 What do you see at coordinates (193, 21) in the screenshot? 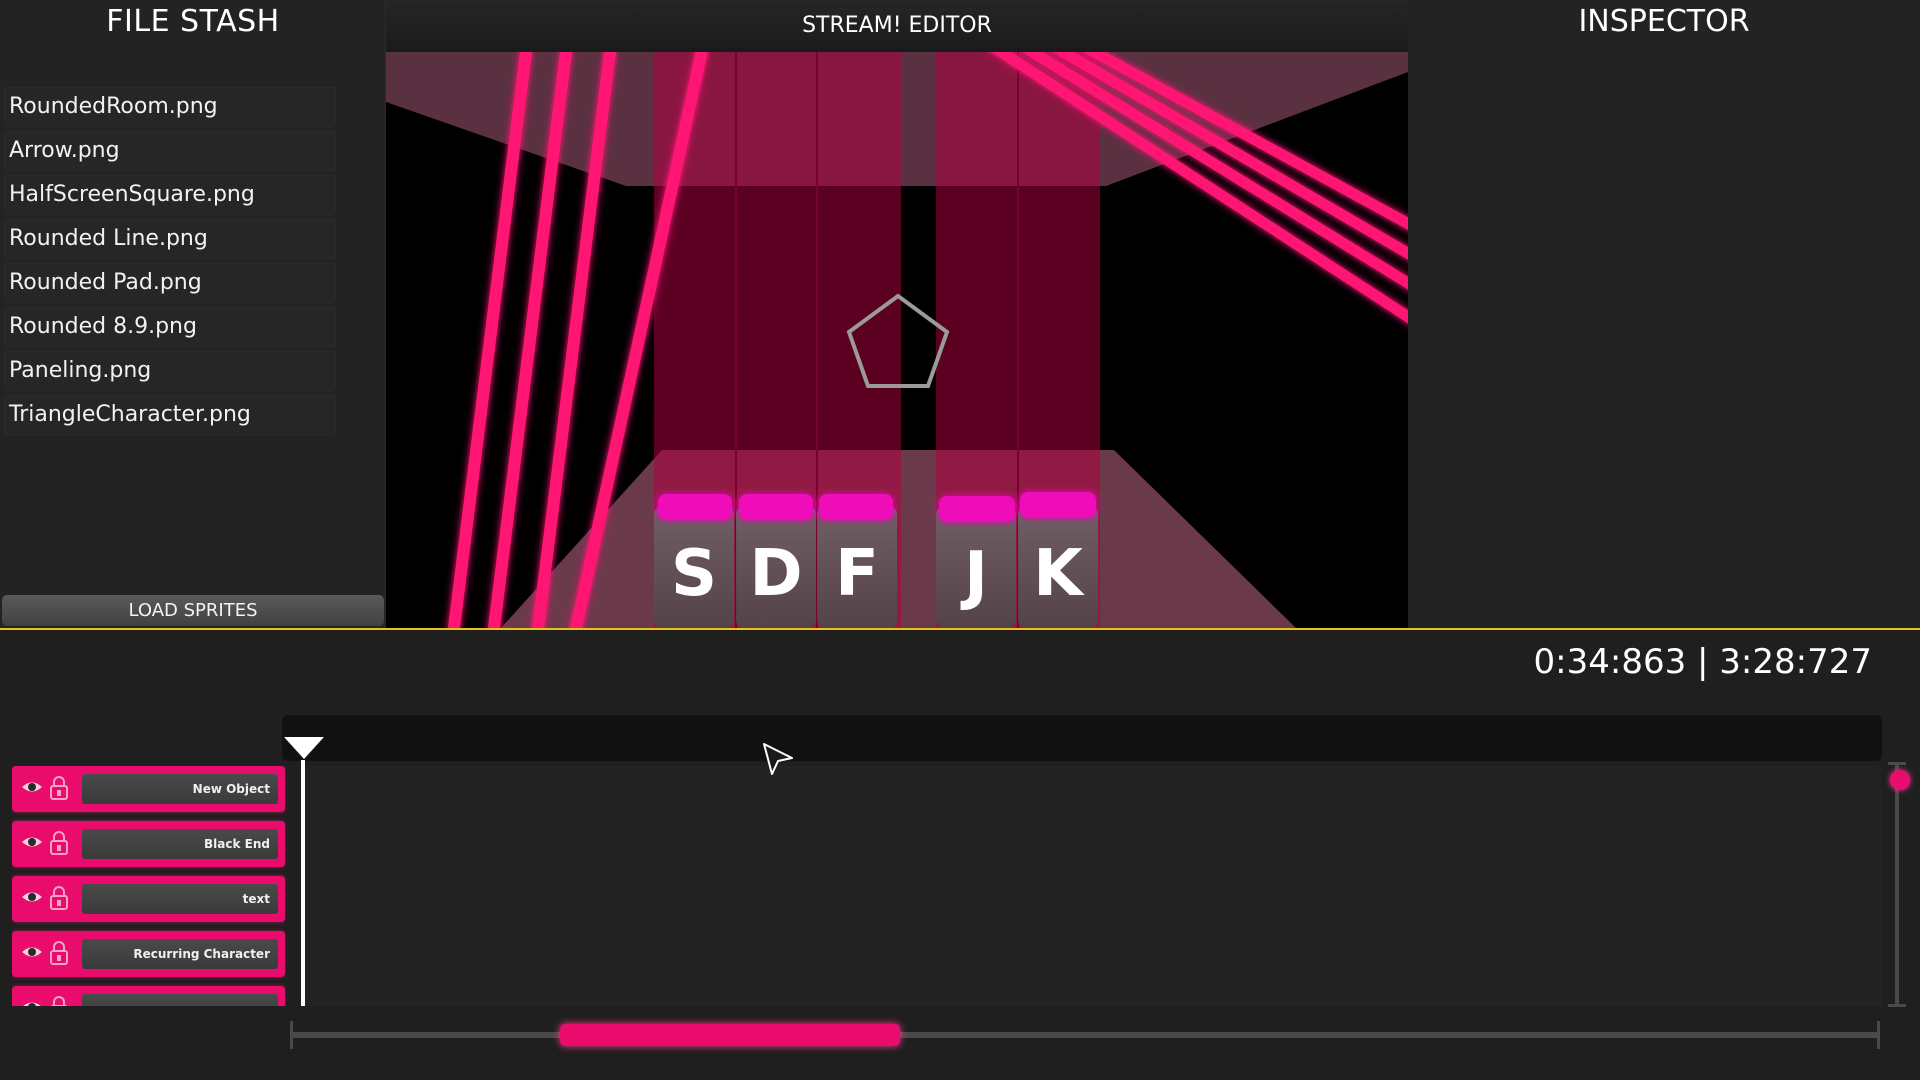
I see `file-stash-title: FILE STASH` at bounding box center [193, 21].